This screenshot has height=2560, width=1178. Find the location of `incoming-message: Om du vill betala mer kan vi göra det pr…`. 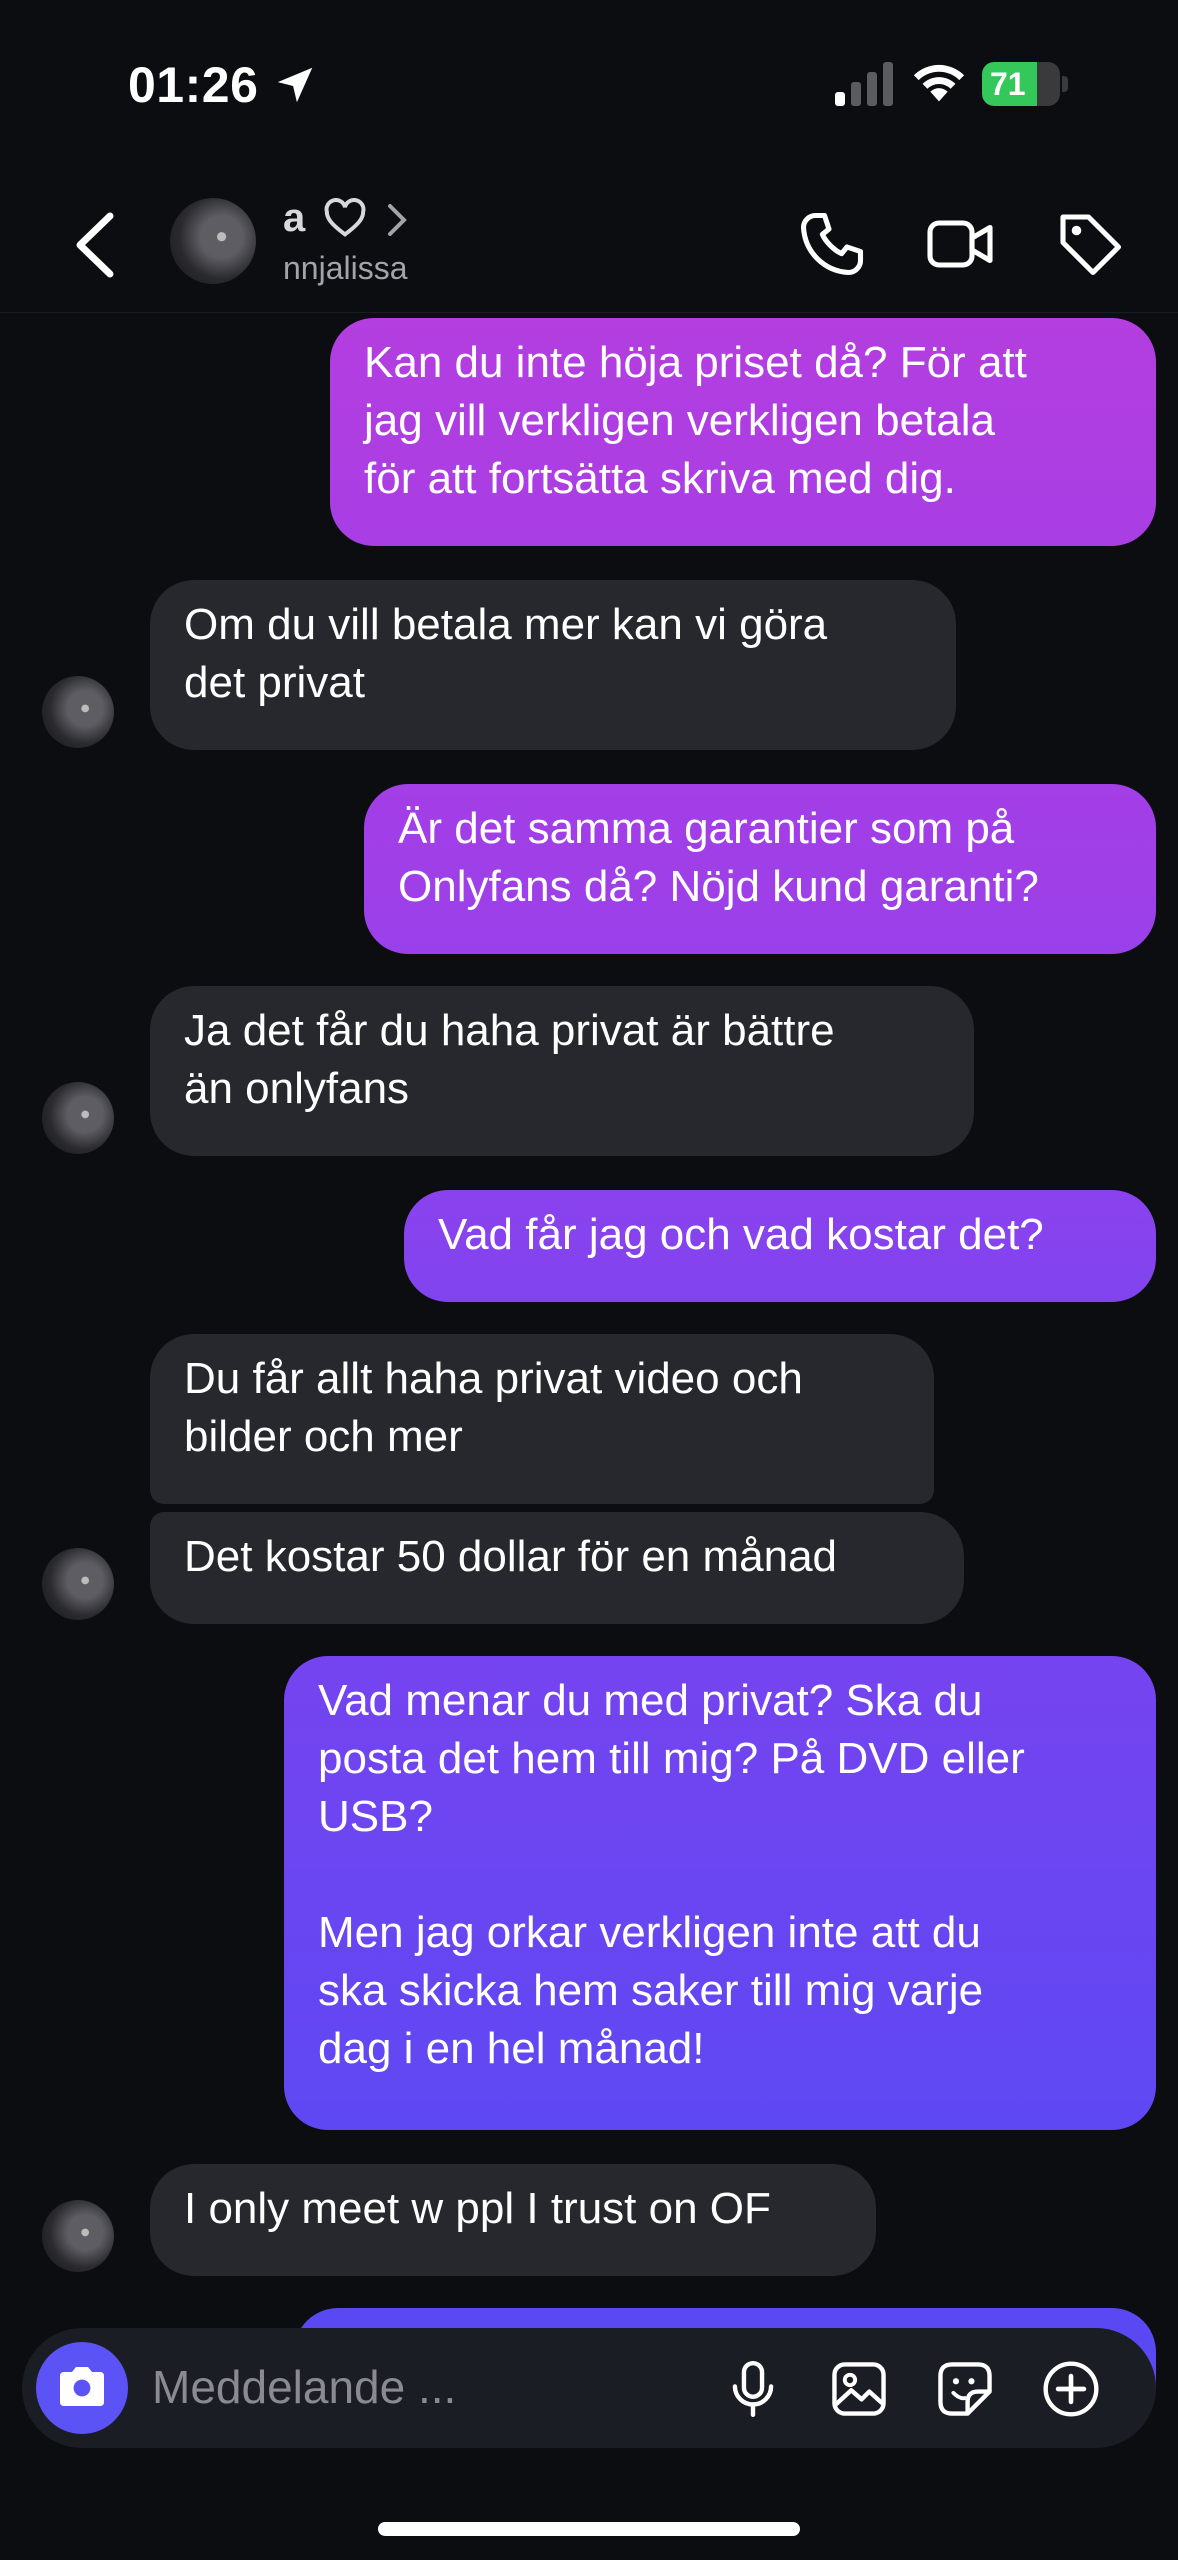

incoming-message: Om du vill betala mer kan vi göra det pr… is located at coordinates (553, 665).